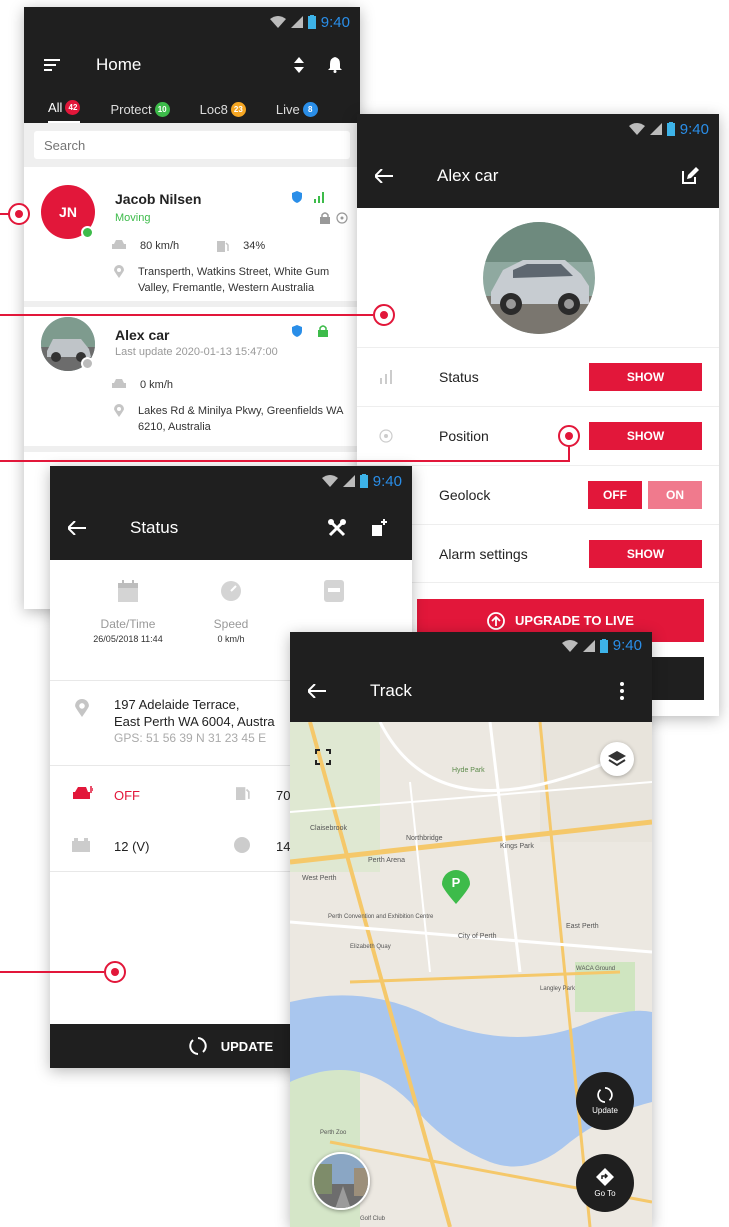 This screenshot has height=1227, width=729. I want to click on fullscreen-button, so click(323, 757).